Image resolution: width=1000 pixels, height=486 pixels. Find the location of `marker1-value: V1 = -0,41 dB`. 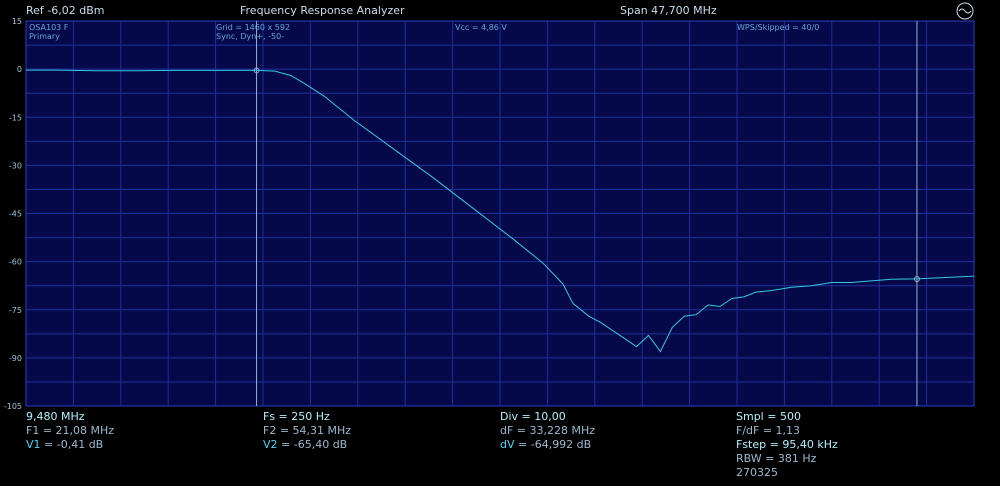

marker1-value: V1 = -0,41 dB is located at coordinates (64, 444).